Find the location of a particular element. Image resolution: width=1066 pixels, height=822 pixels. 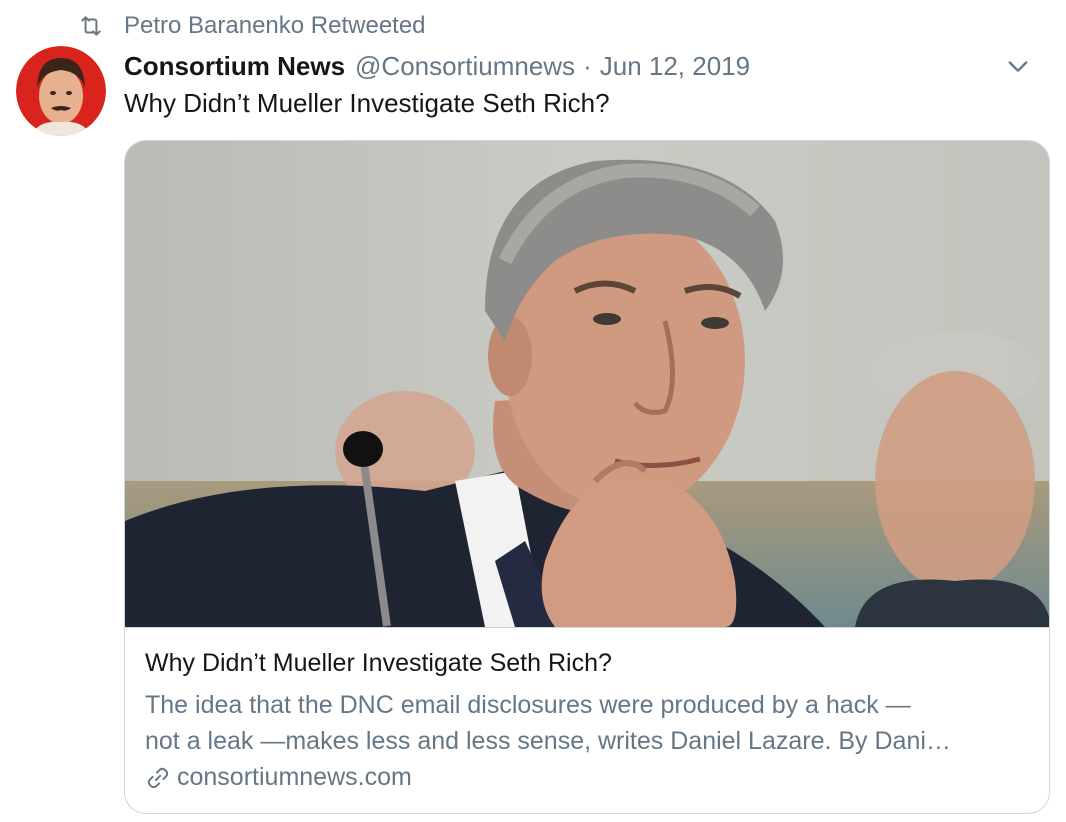

user-handle: @Consortiumnews is located at coordinates (465, 66).